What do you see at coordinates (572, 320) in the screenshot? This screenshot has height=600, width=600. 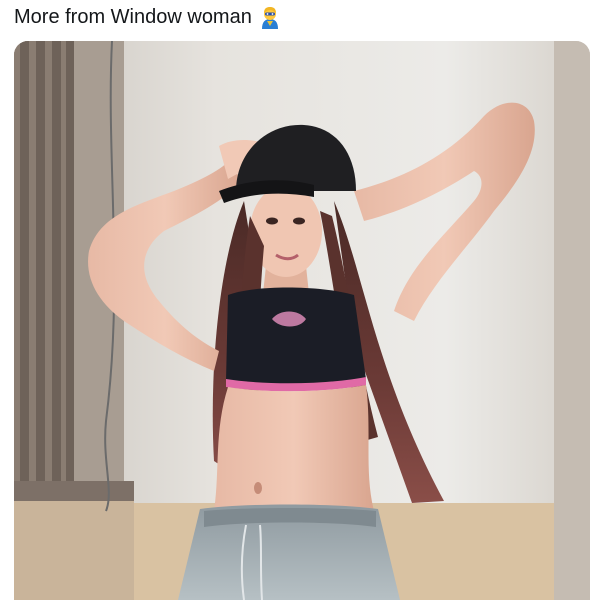 I see `wall-right-edge` at bounding box center [572, 320].